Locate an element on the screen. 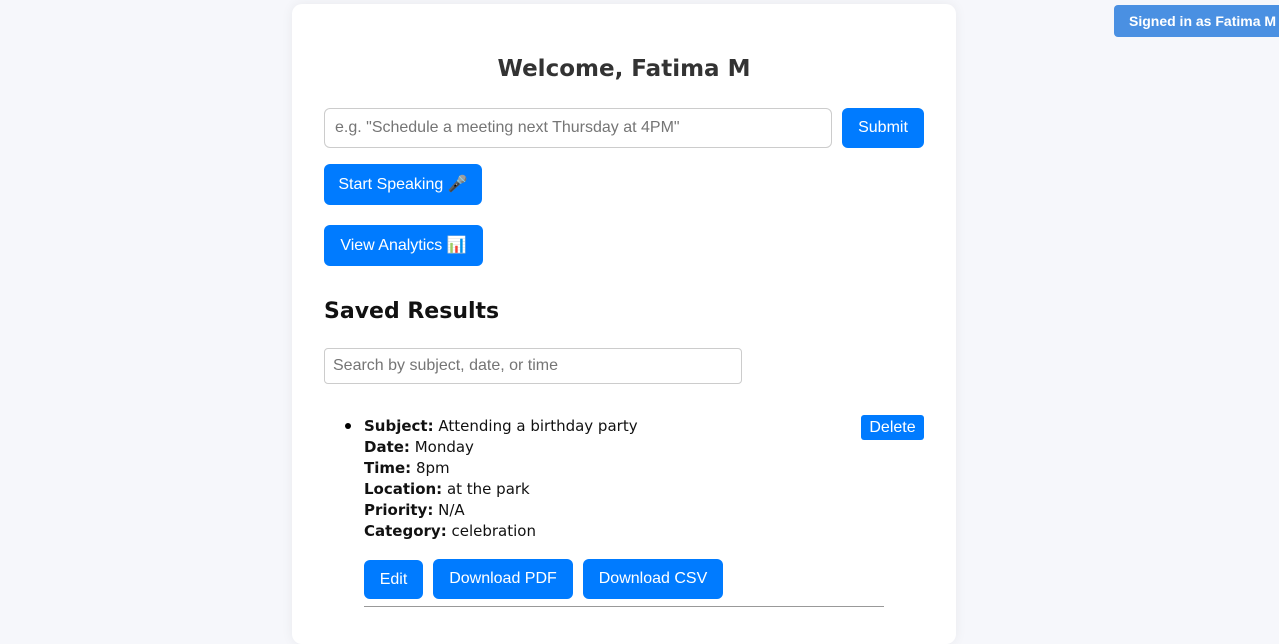 Image resolution: width=1279 pixels, height=644 pixels. time-label: Time: is located at coordinates (388, 468).